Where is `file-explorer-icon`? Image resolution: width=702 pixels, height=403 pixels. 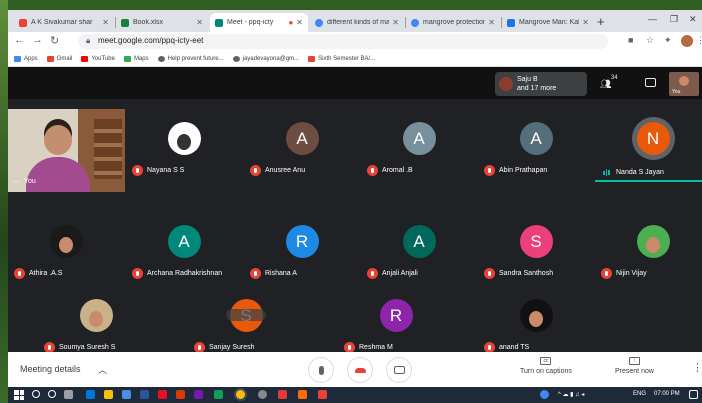 file-explorer-icon is located at coordinates (108, 394).